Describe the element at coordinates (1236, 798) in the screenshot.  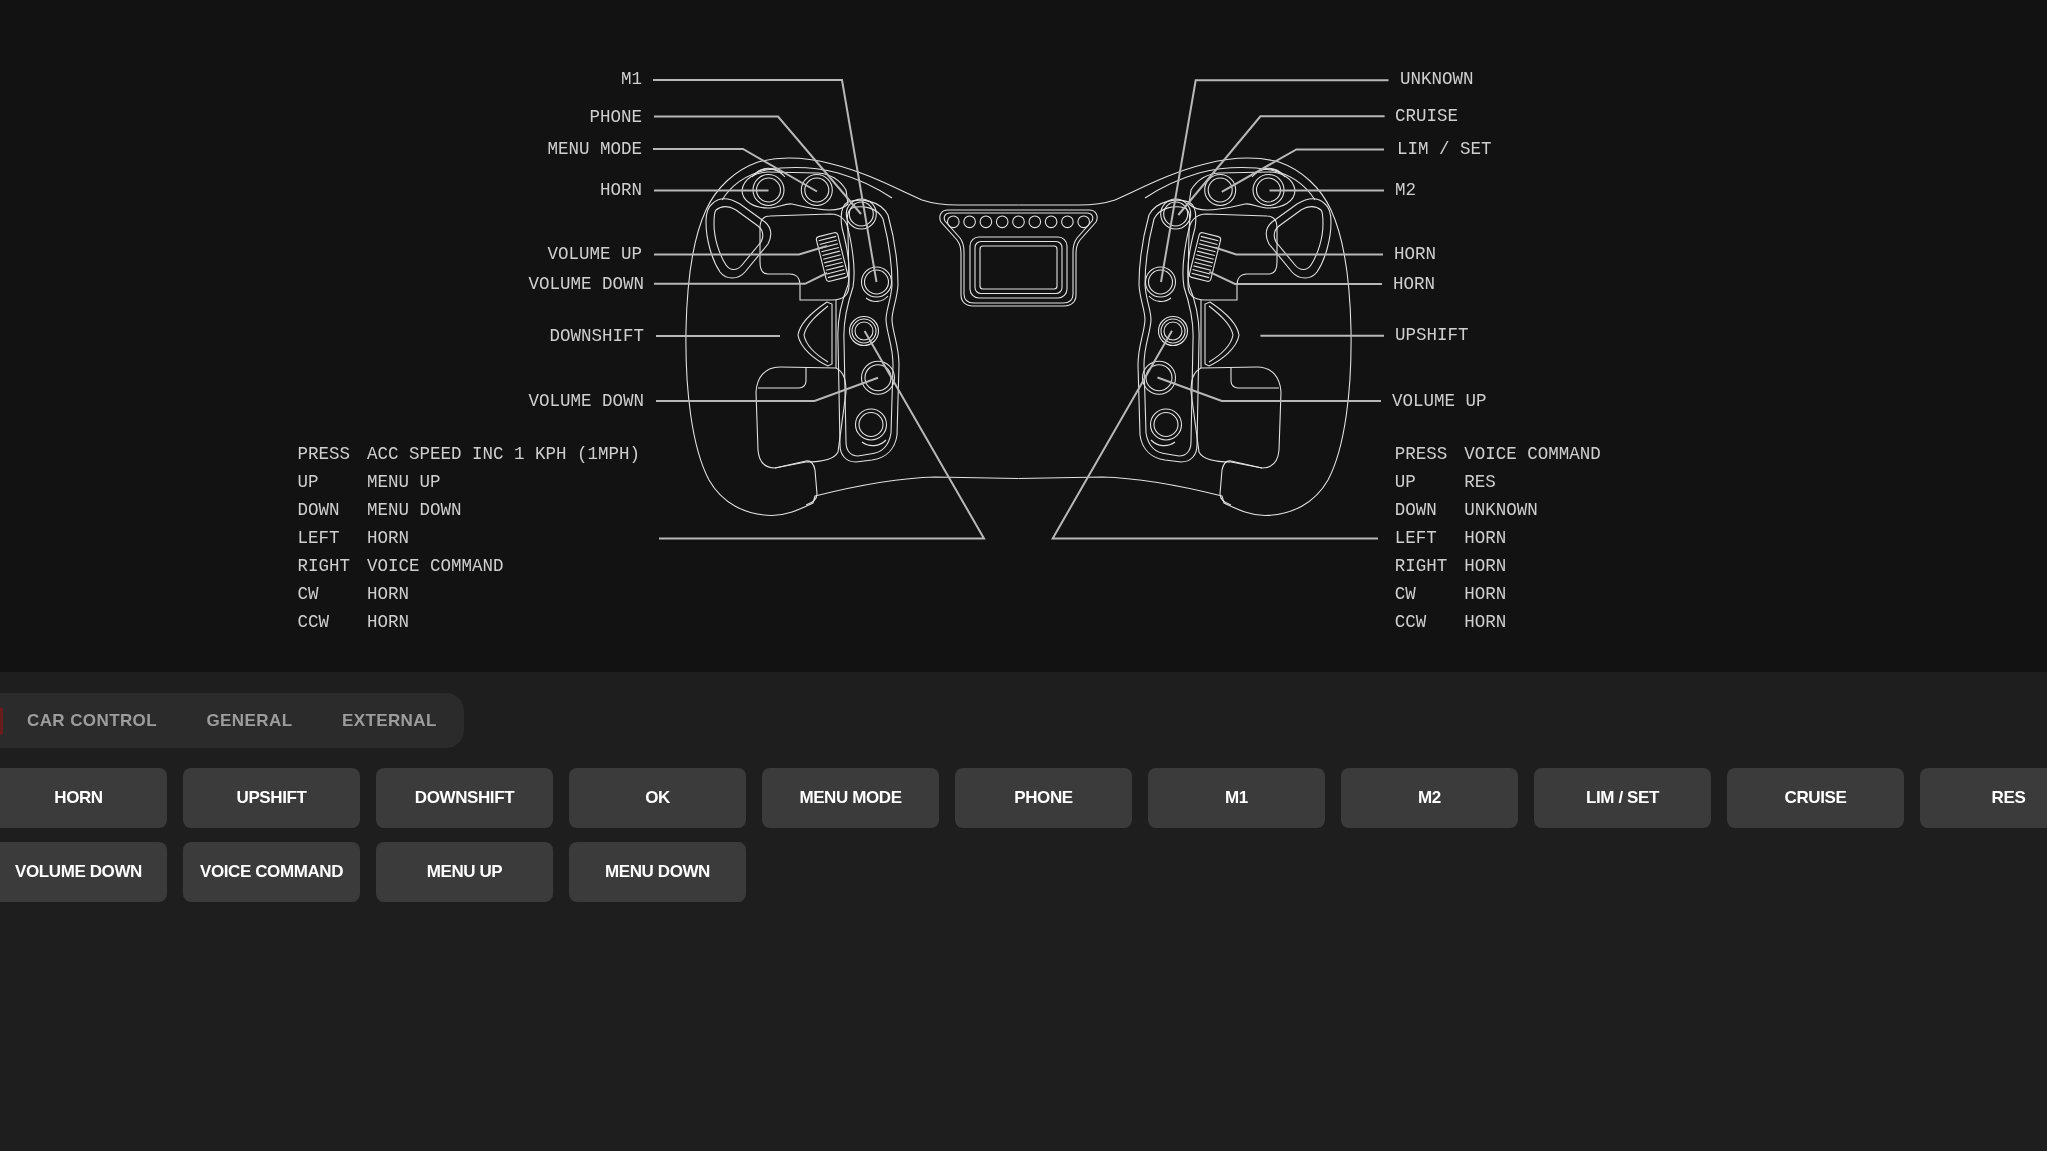
I see `action-button: M1` at that location.